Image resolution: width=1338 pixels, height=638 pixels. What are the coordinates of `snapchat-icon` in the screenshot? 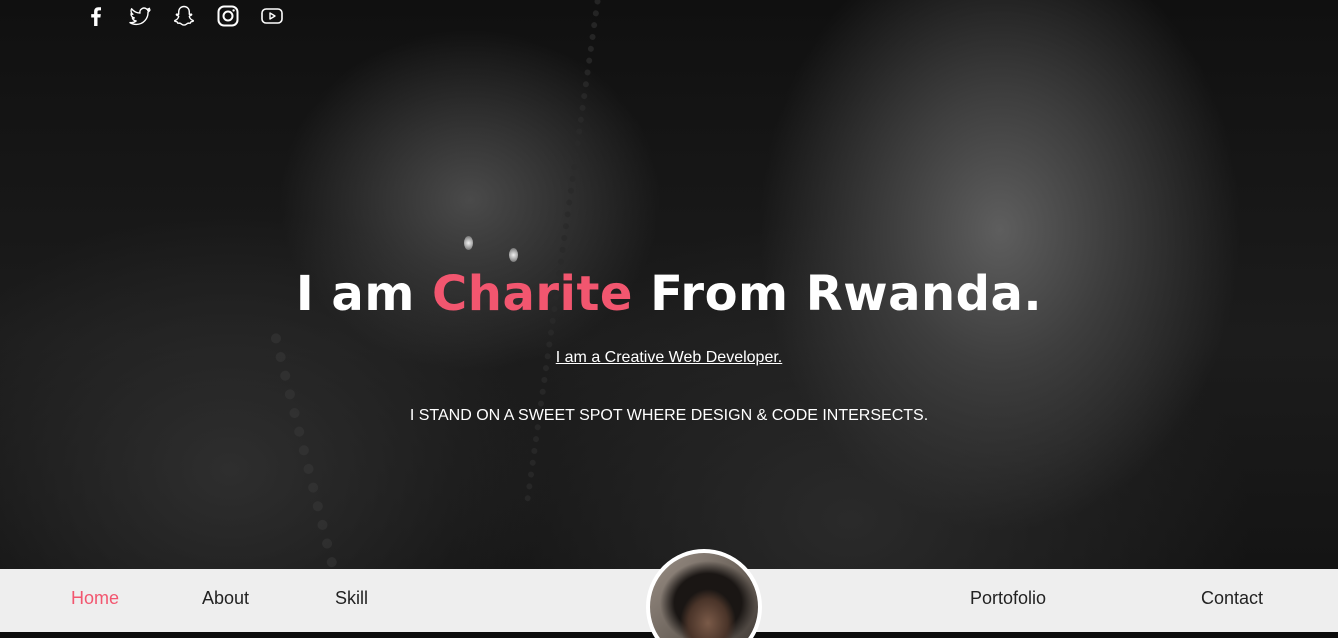 It's located at (184, 16).